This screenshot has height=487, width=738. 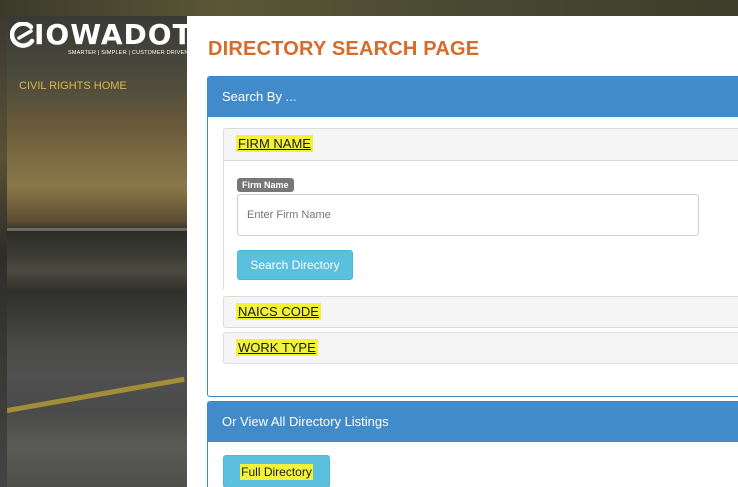 What do you see at coordinates (295, 265) in the screenshot?
I see `search-directory-button: Search Directory` at bounding box center [295, 265].